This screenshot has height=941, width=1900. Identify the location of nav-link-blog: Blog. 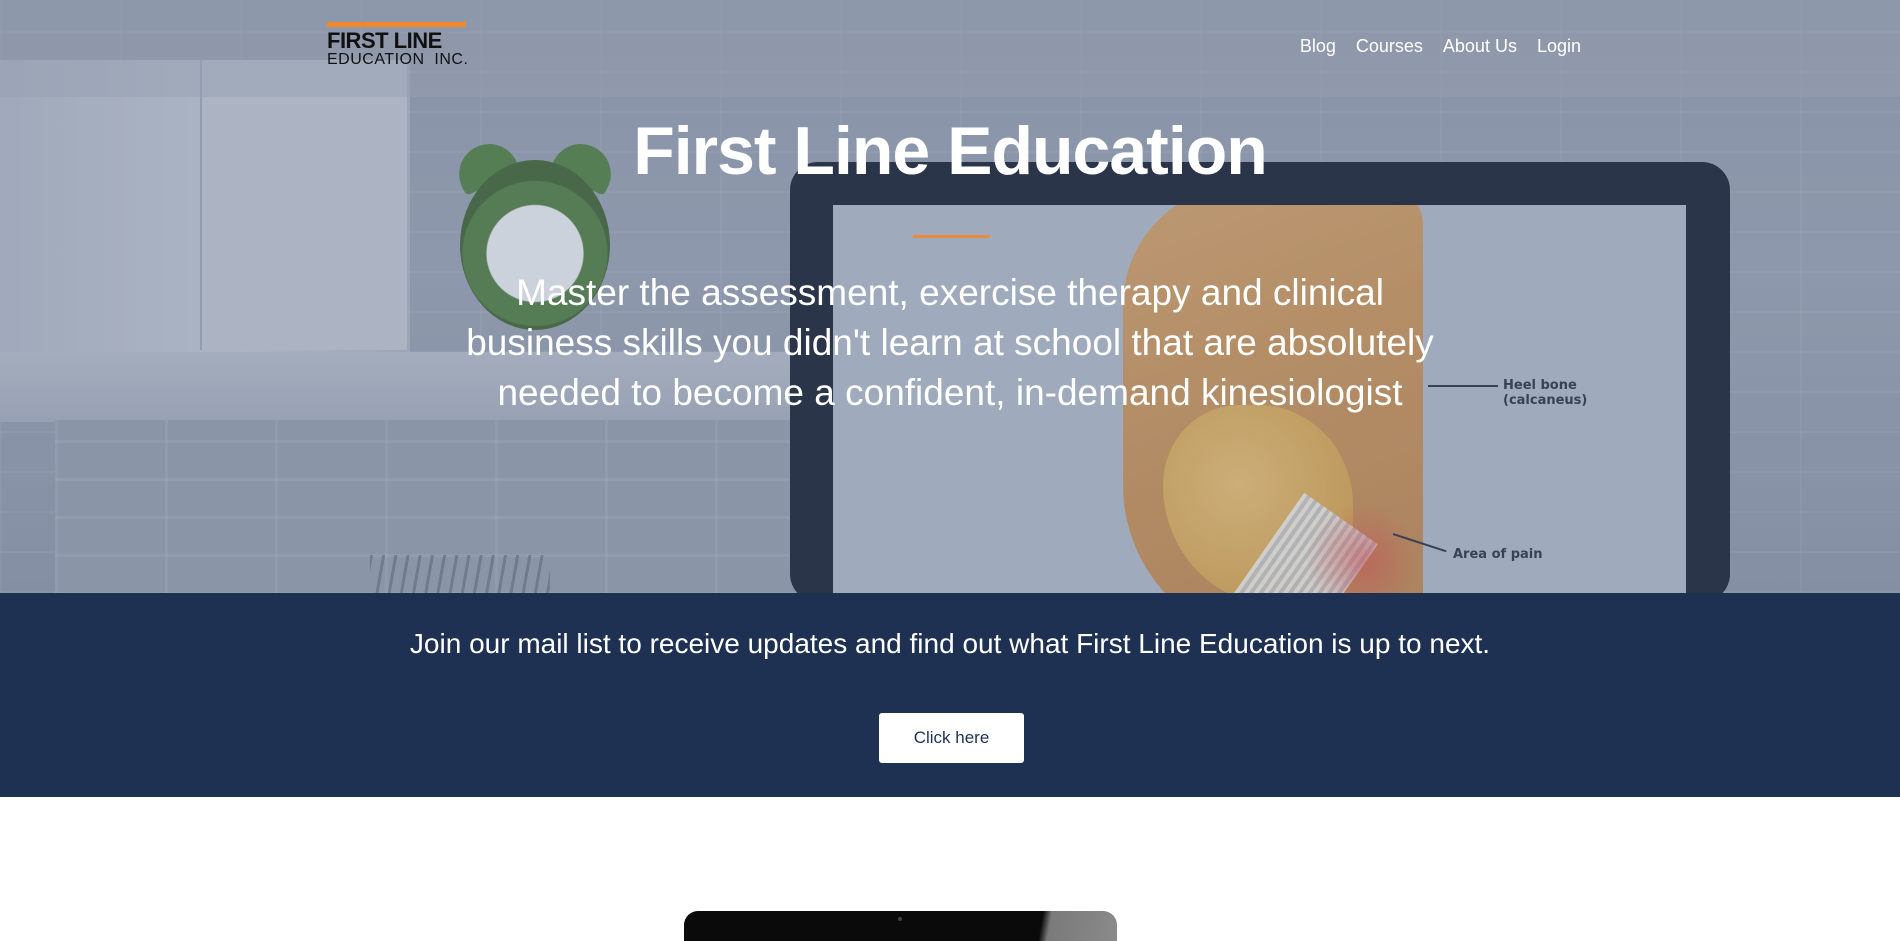
(1318, 46).